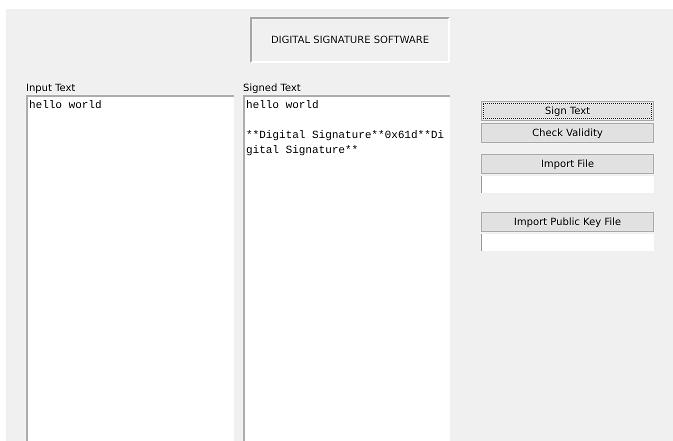  I want to click on action-button: Import Public Key File, so click(567, 222).